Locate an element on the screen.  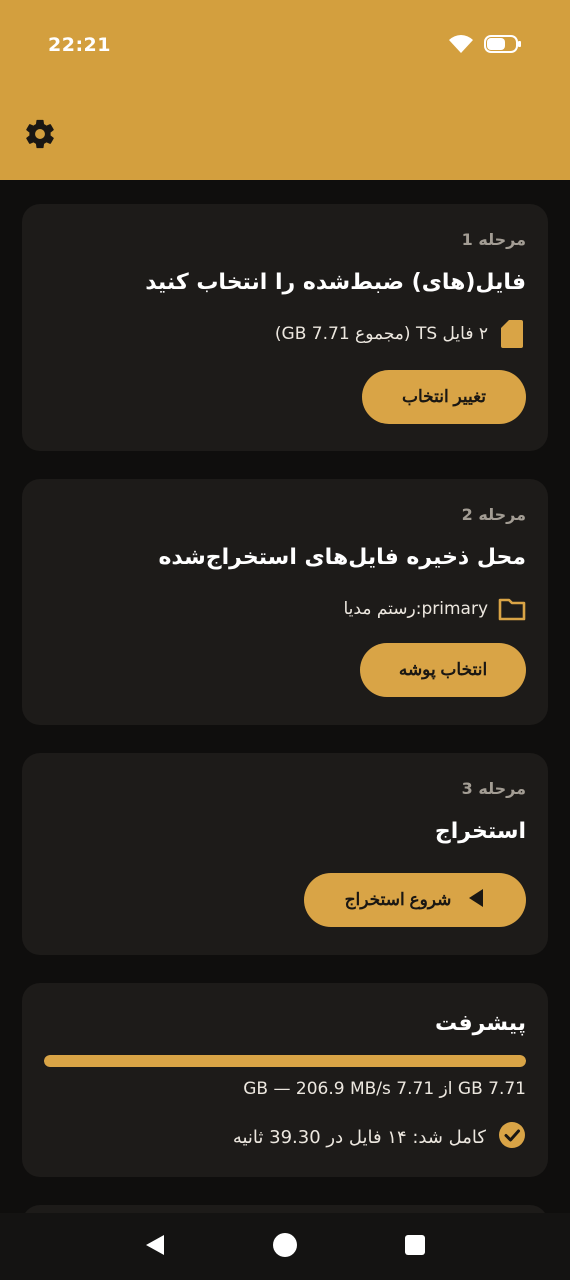
card-title: محل ذخیره فایل‌های استخراج‌شده is located at coordinates (342, 557).